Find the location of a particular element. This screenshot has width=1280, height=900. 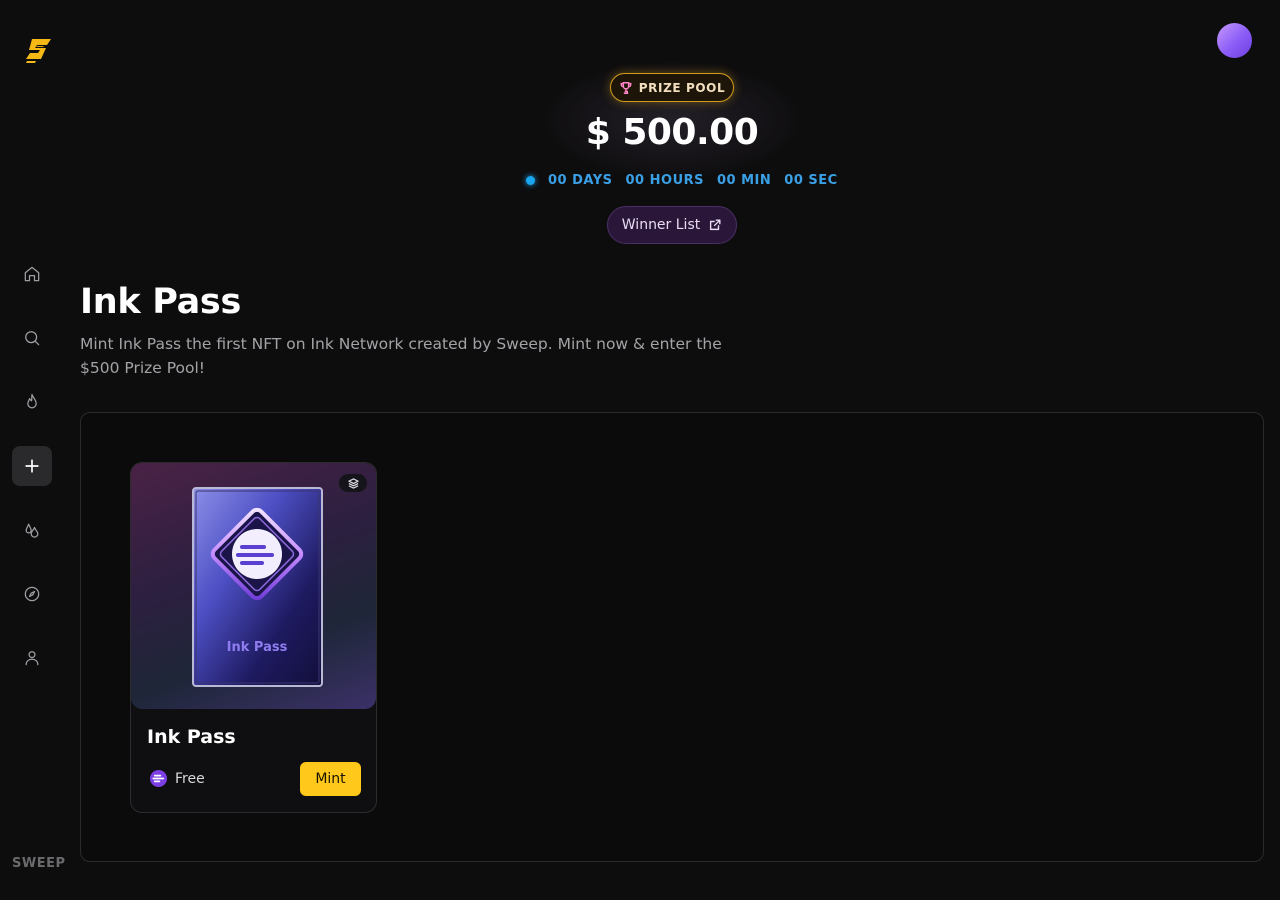

search-icon is located at coordinates (32, 338).